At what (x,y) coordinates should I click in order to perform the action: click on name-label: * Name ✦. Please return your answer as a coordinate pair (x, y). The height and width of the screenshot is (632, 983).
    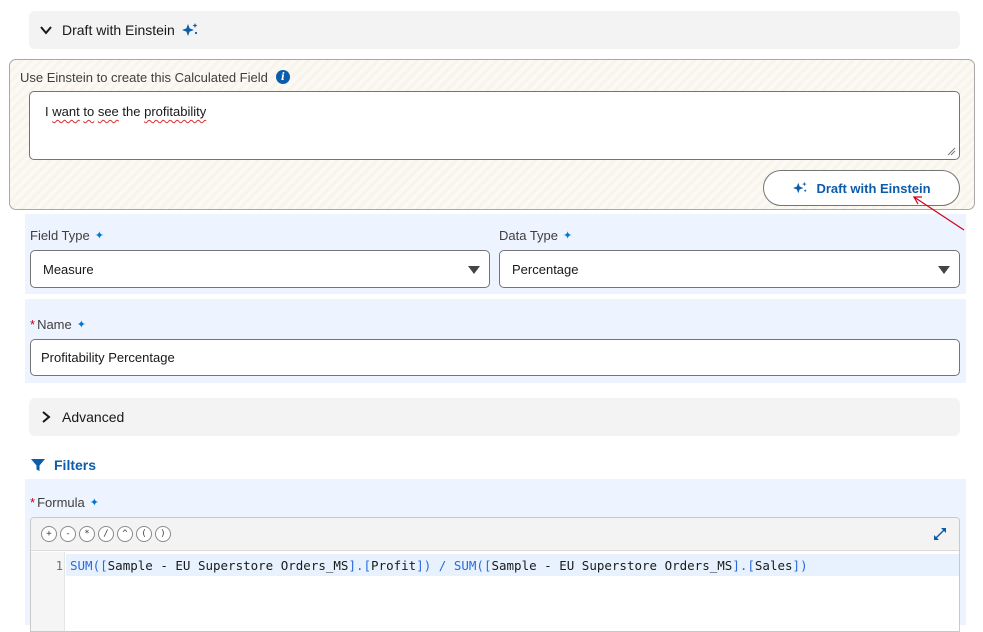
    Looking at the image, I should click on (58, 324).